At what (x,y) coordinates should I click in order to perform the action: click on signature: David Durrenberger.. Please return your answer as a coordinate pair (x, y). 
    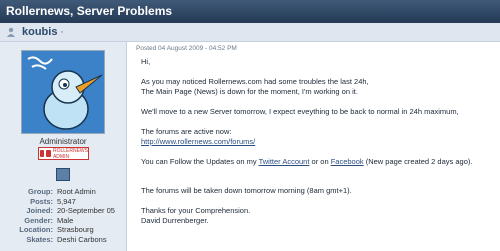
    Looking at the image, I should click on (175, 220).